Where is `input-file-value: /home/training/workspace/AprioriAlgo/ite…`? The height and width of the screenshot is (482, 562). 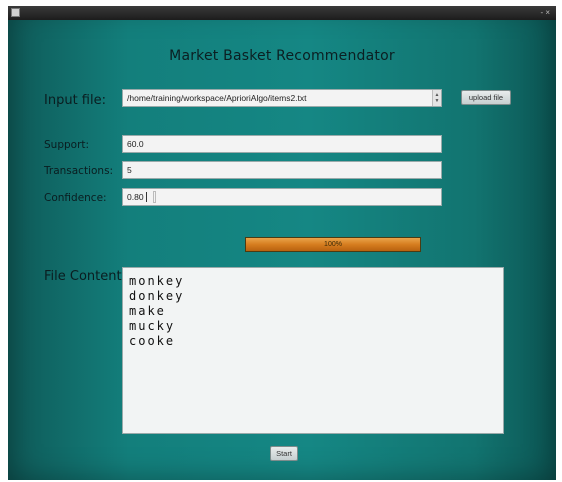
input-file-value: /home/training/workspace/AprioriAlgo/ite… is located at coordinates (217, 98).